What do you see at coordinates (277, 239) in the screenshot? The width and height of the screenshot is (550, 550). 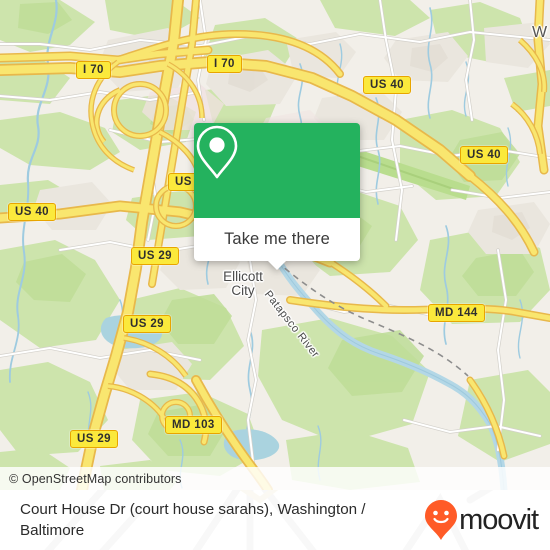 I see `take-me-there-label: Take me there` at bounding box center [277, 239].